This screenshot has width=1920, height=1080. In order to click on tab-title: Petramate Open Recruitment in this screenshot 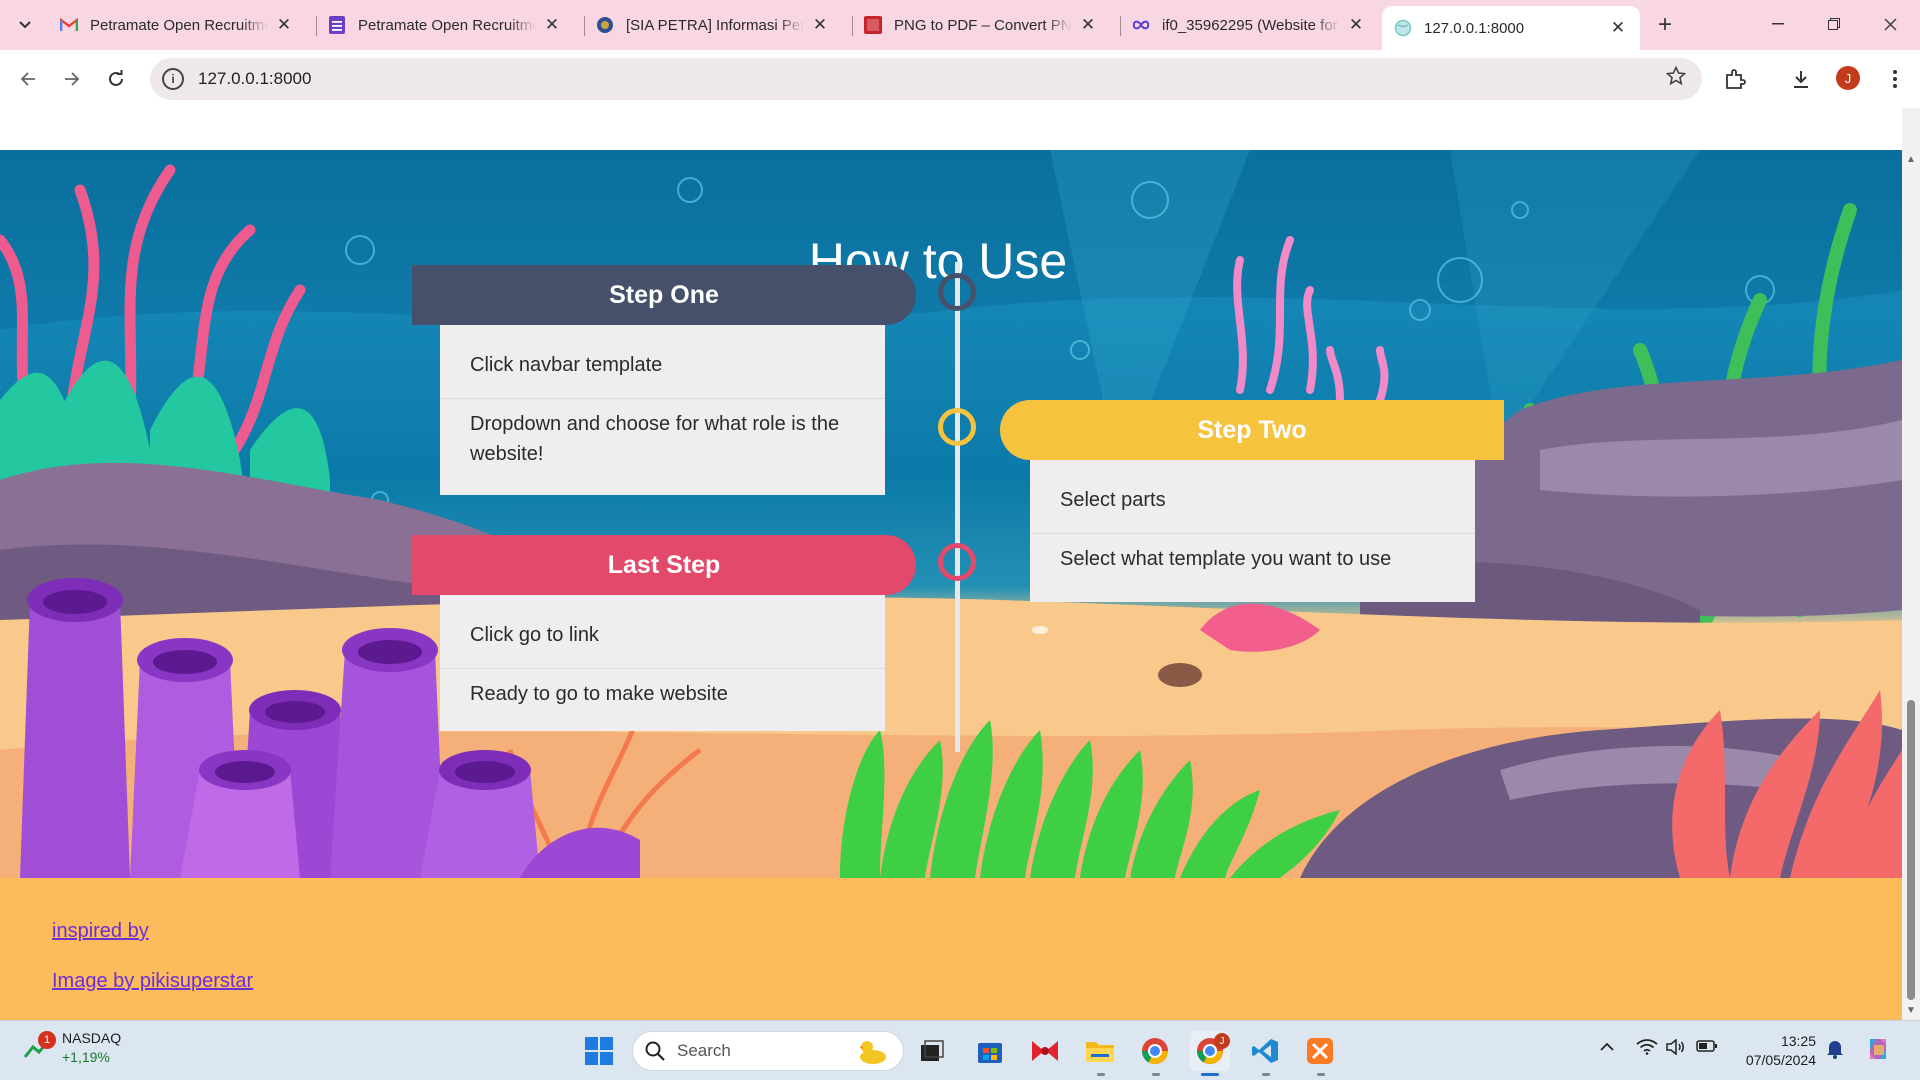, I will do `click(447, 25)`.